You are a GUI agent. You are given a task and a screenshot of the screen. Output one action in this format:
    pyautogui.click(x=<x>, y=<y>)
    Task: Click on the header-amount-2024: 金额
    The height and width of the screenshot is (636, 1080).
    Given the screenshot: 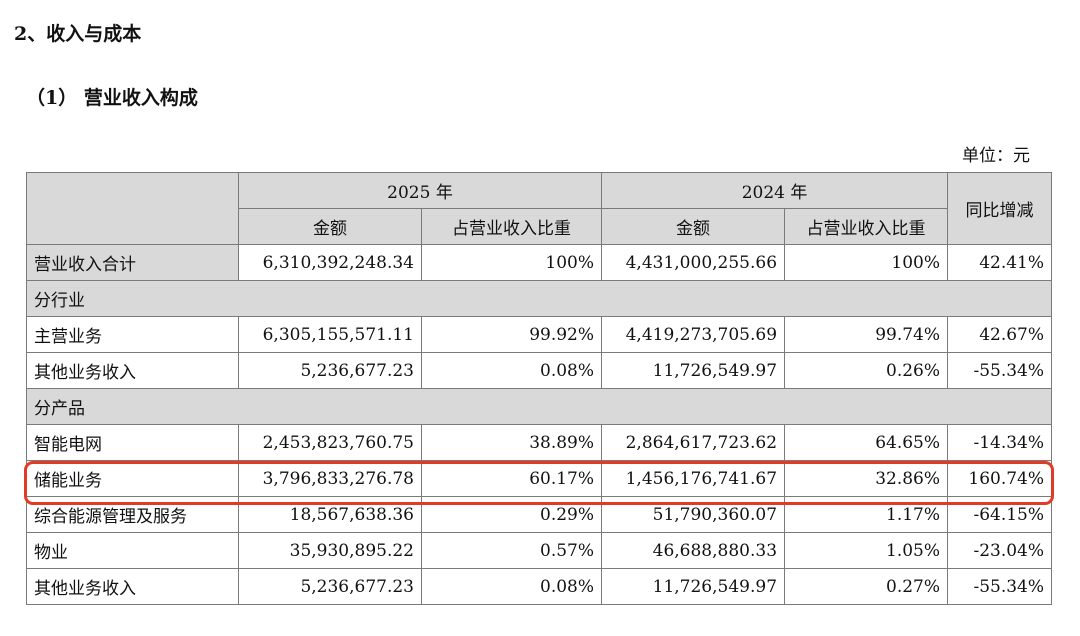 What is the action you would take?
    pyautogui.click(x=693, y=226)
    